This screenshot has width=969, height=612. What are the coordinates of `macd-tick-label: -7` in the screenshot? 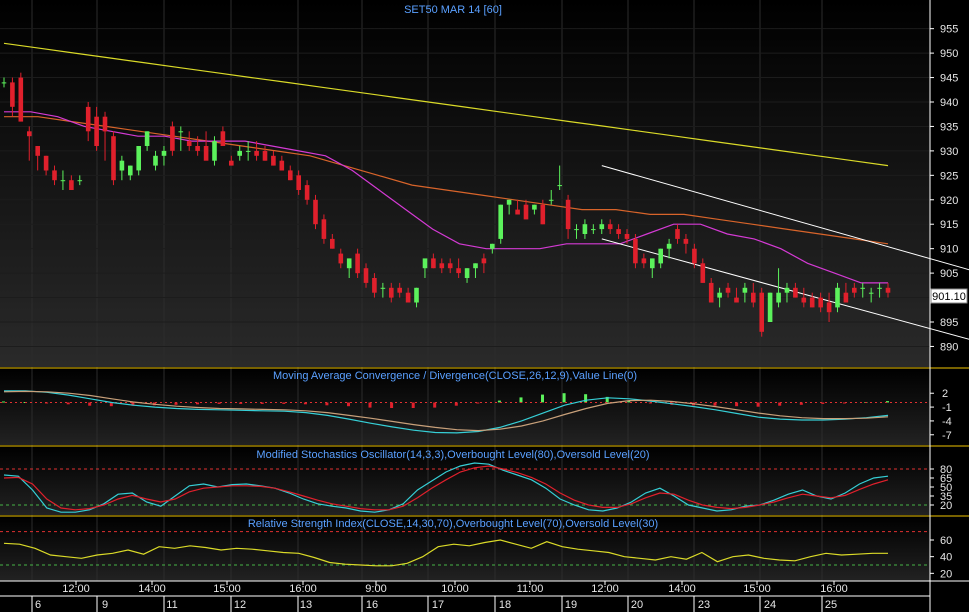 It's located at (947, 436).